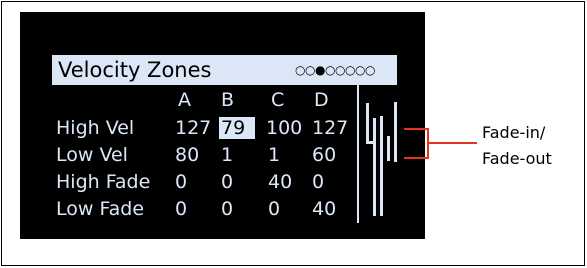 This screenshot has height=268, width=587. I want to click on zone-bar-d, so click(395, 132).